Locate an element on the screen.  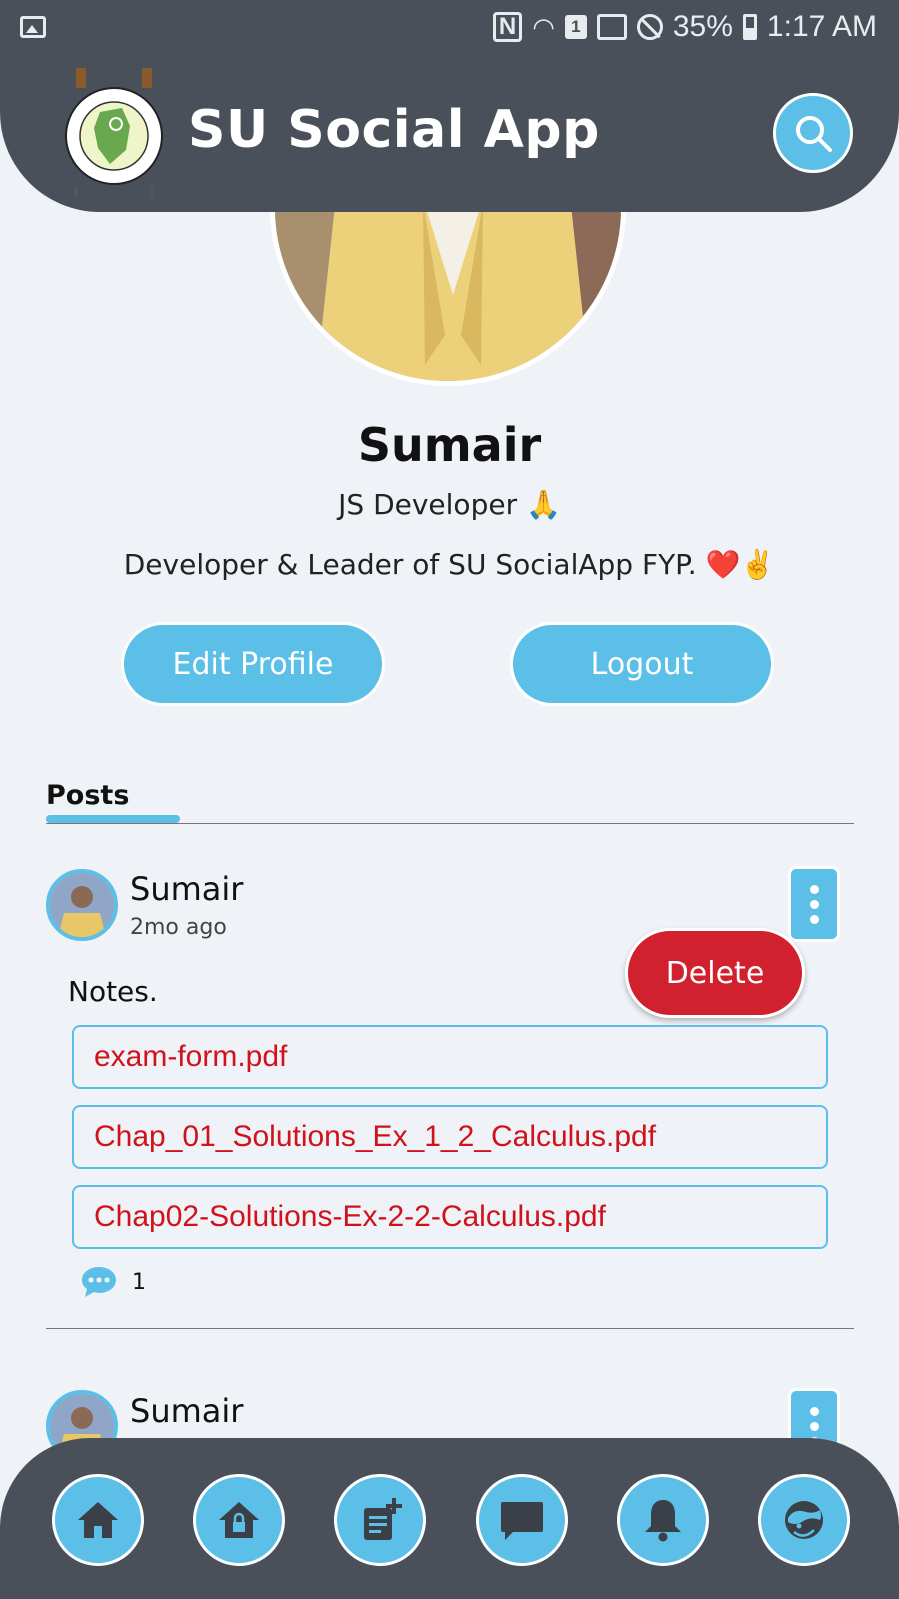
battery-icon is located at coordinates (749, 27).